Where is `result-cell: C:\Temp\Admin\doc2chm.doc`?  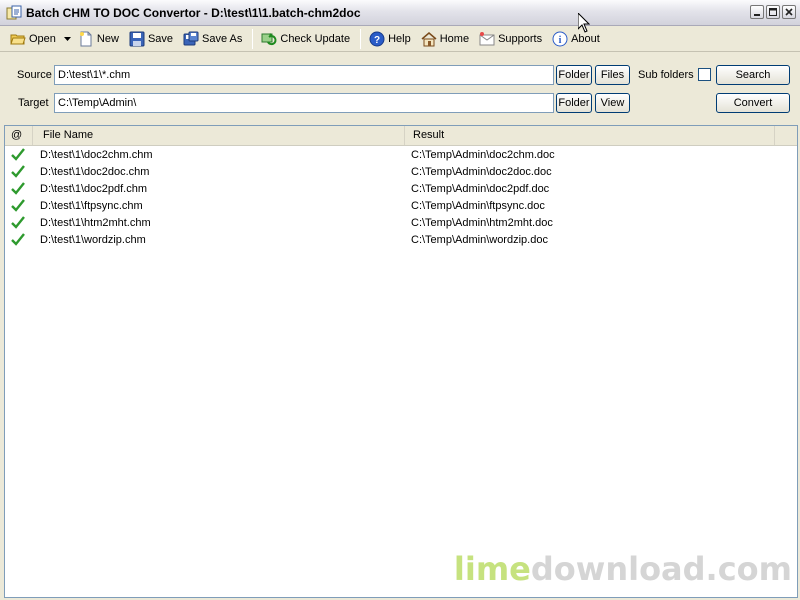
result-cell: C:\Temp\Admin\doc2chm.doc is located at coordinates (483, 155).